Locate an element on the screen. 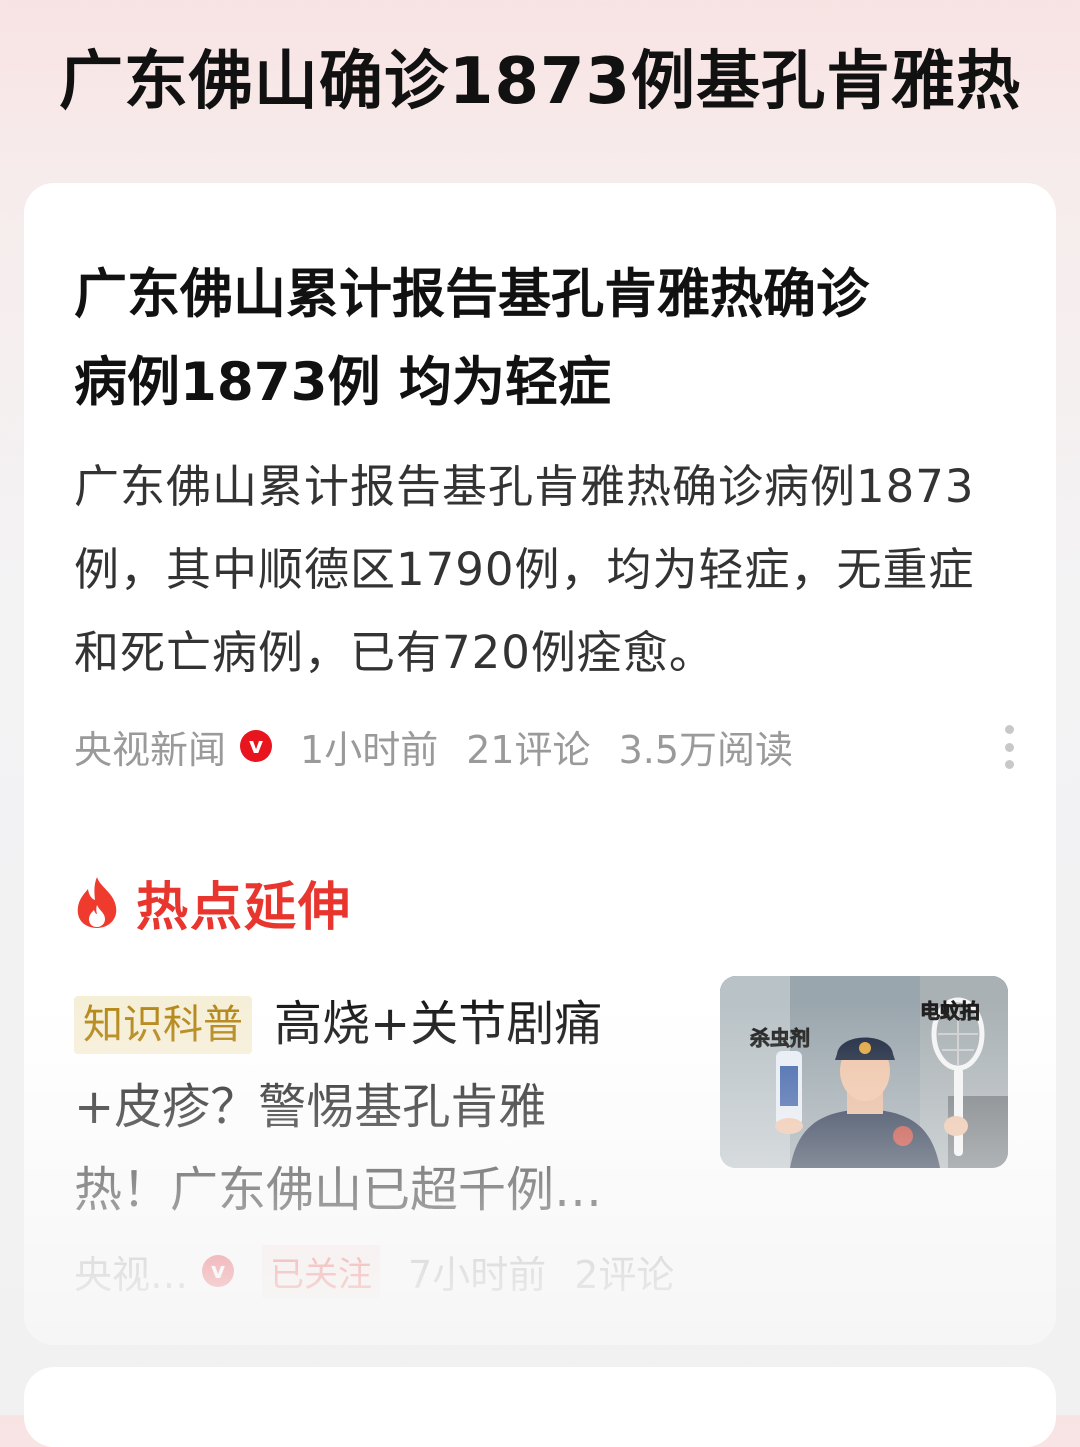 This screenshot has height=1447, width=1080. article-meta: 央视新闻 v 1小时前 21评论 3.5万阅读 is located at coordinates (447, 746).